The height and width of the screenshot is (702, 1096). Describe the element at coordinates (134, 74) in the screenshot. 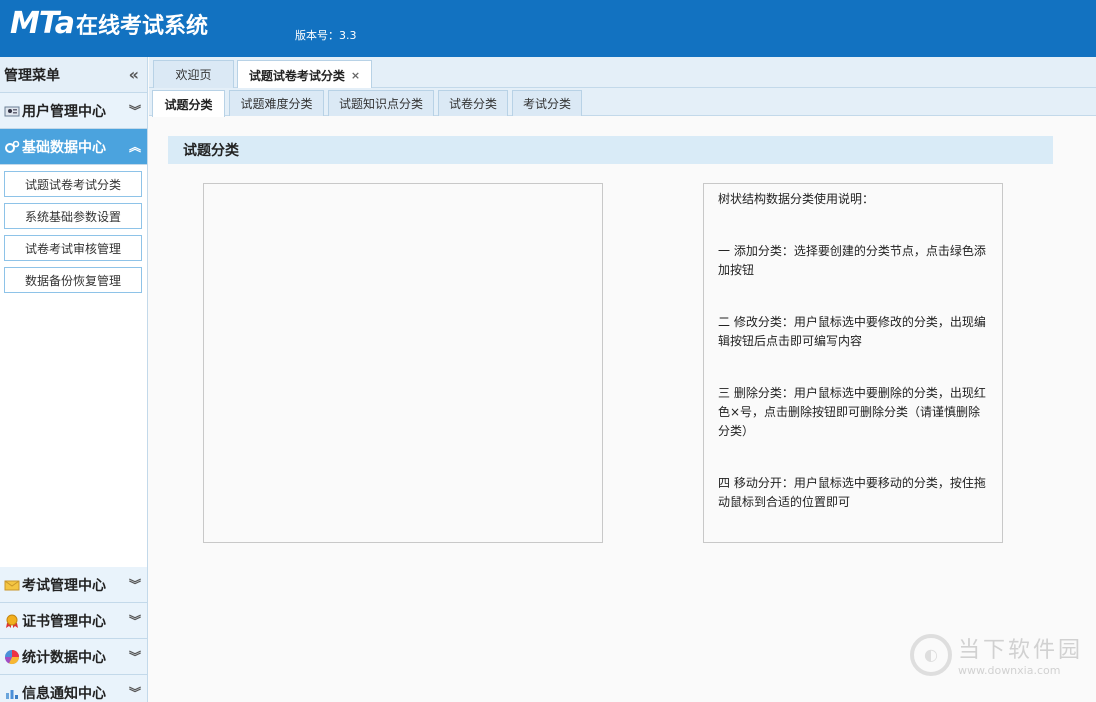

I see `collapse-double-left-icon: «` at that location.